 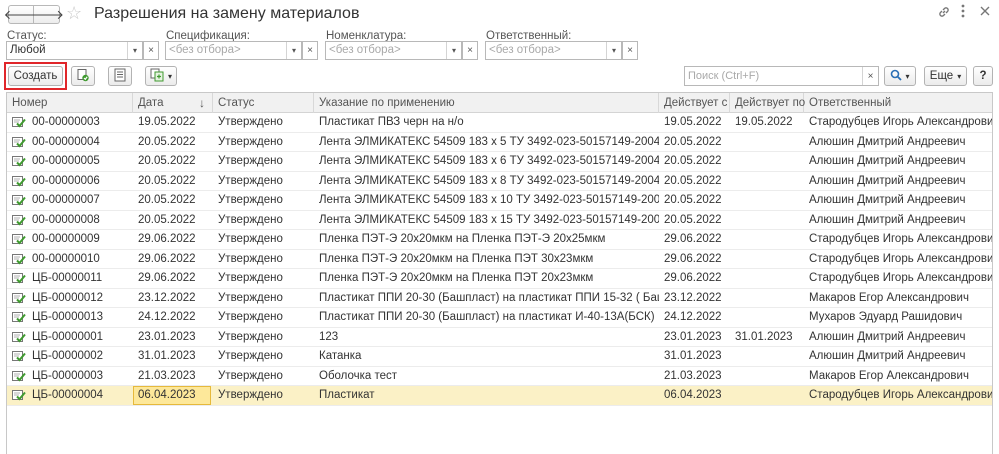 I want to click on column-header-instruction: Указание по применению, so click(x=486, y=103).